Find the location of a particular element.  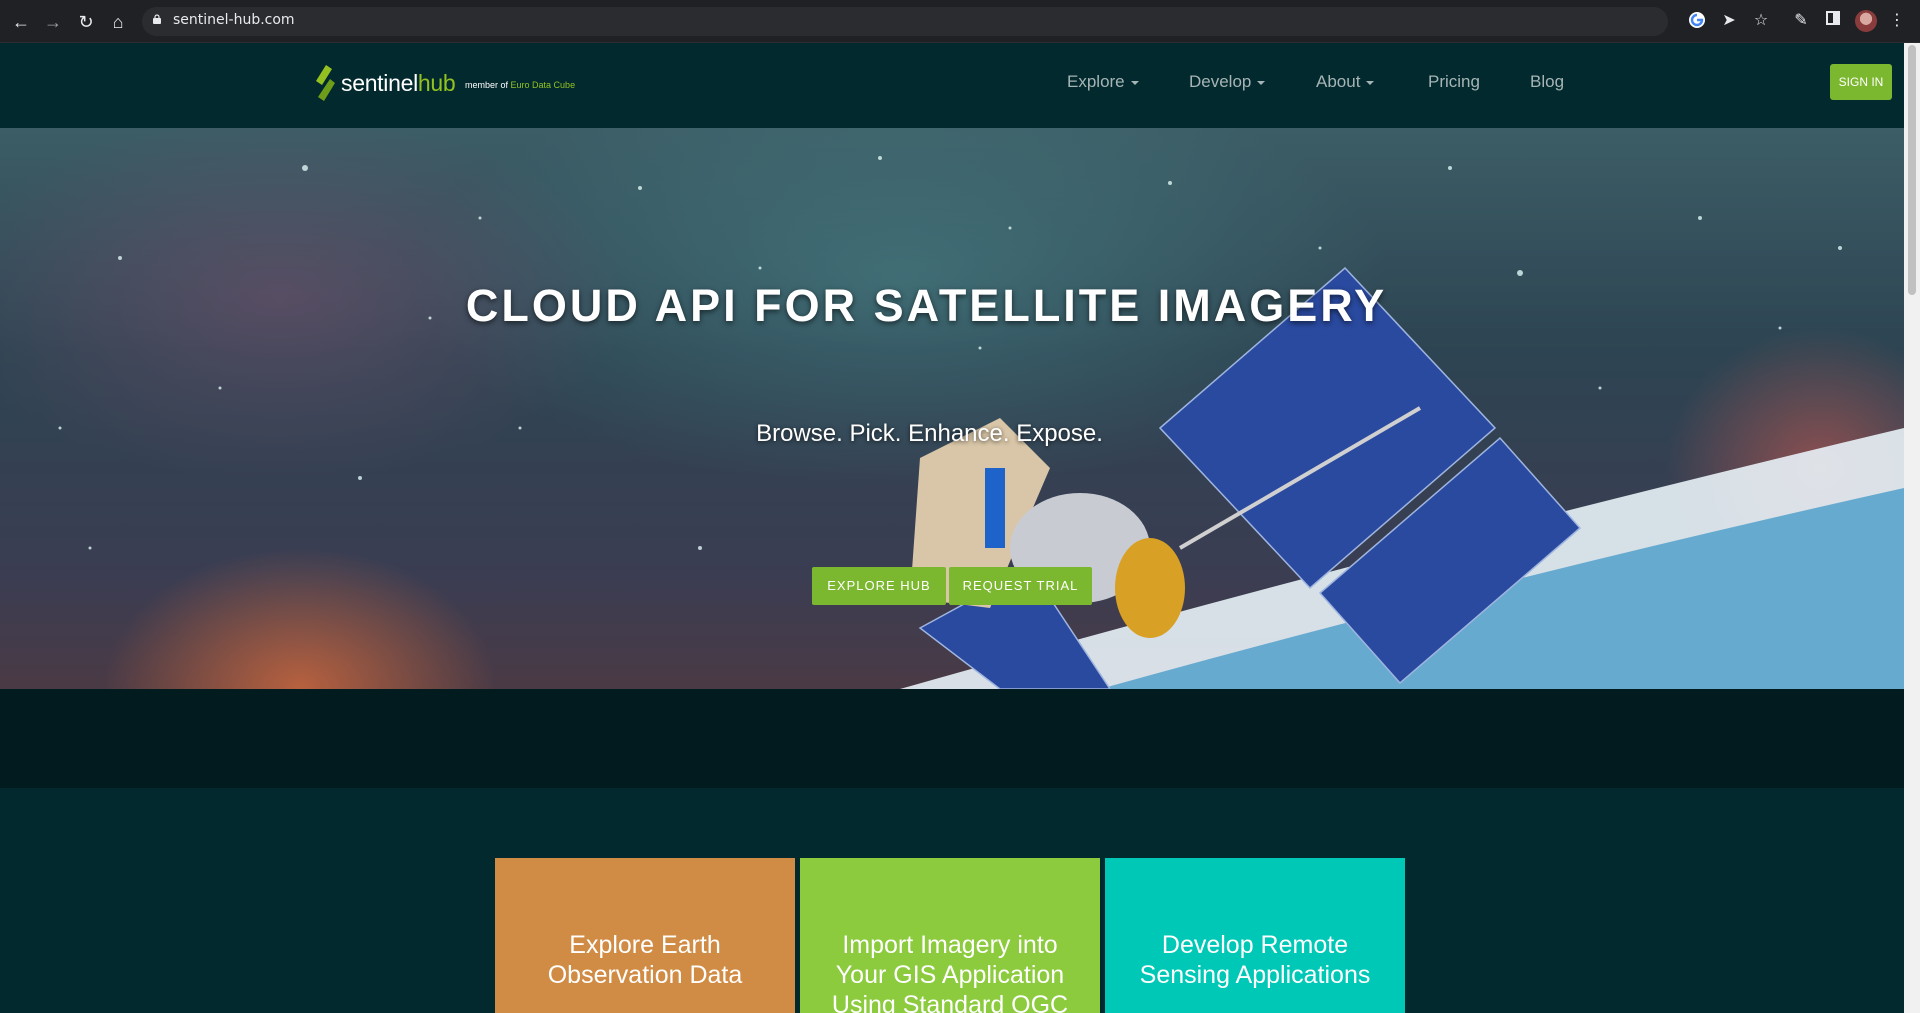

sentinelhub-logo-icon is located at coordinates (325, 83).